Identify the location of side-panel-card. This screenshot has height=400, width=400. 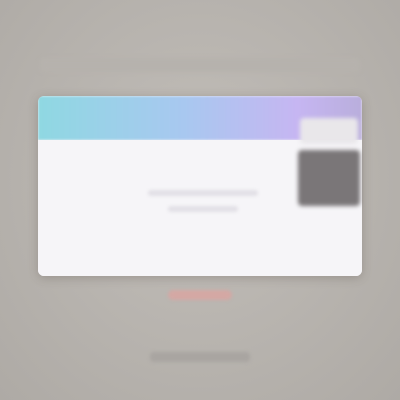
(329, 131).